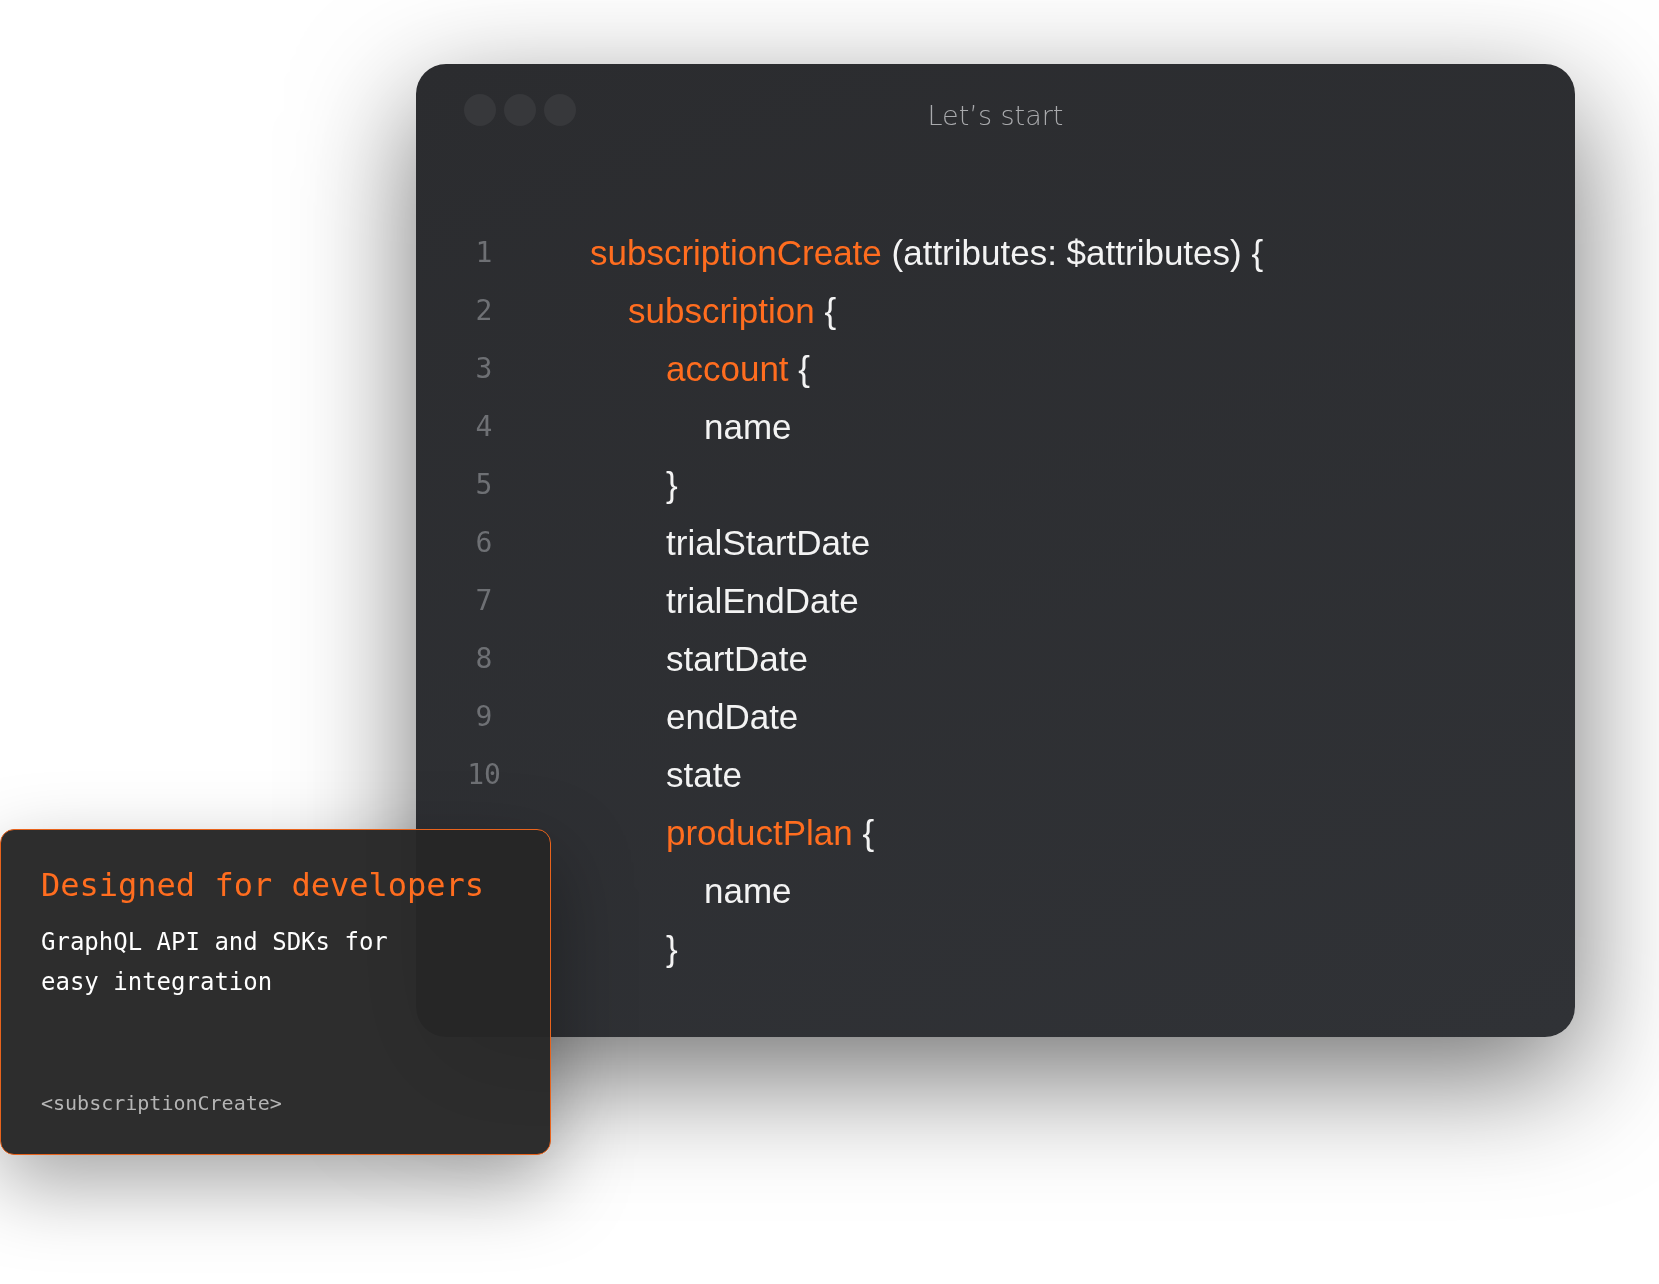 This screenshot has width=1659, height=1284. Describe the element at coordinates (484, 427) in the screenshot. I see `line-number: 4` at that location.